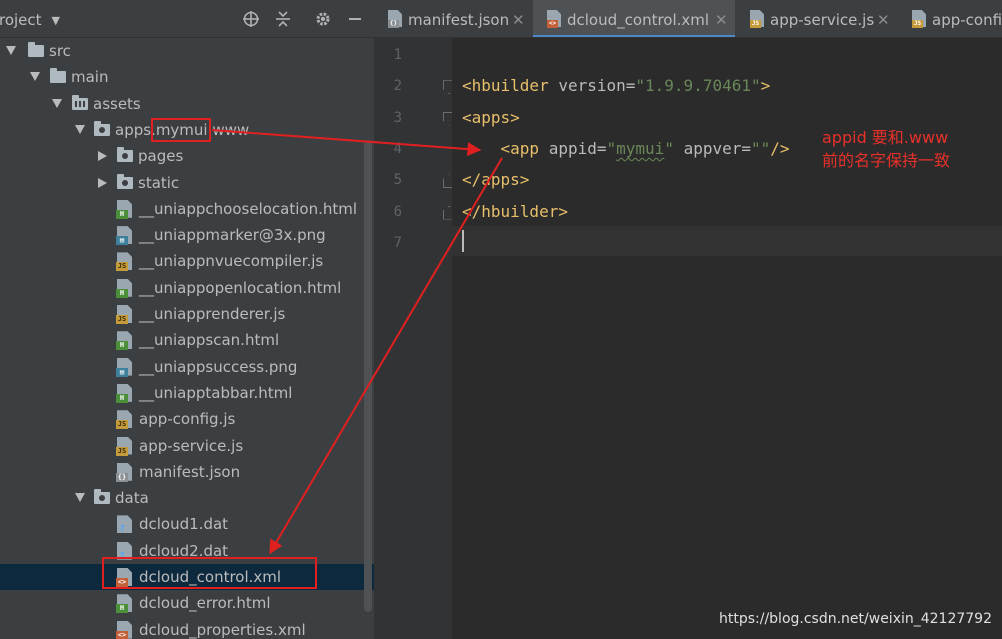 The image size is (1002, 639). I want to click on tab-label: manifest.json, so click(459, 20).